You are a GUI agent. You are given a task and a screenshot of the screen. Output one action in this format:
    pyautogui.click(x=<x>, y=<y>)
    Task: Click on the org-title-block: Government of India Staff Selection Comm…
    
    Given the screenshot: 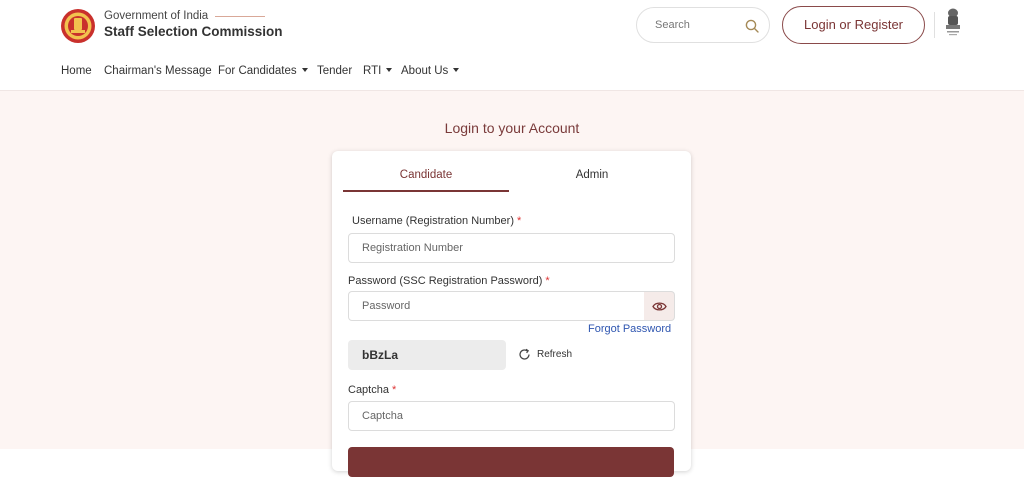 What is the action you would take?
    pyautogui.click(x=193, y=24)
    